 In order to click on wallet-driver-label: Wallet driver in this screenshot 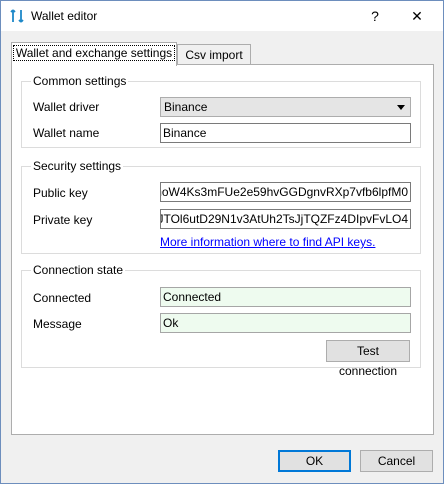, I will do `click(66, 107)`.